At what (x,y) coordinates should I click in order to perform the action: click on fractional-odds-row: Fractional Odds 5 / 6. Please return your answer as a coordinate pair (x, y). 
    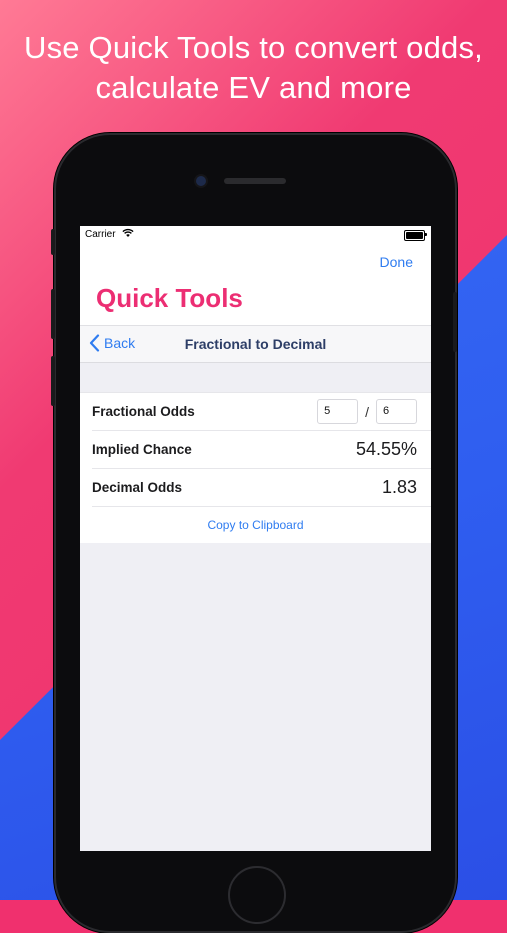
    Looking at the image, I should click on (261, 412).